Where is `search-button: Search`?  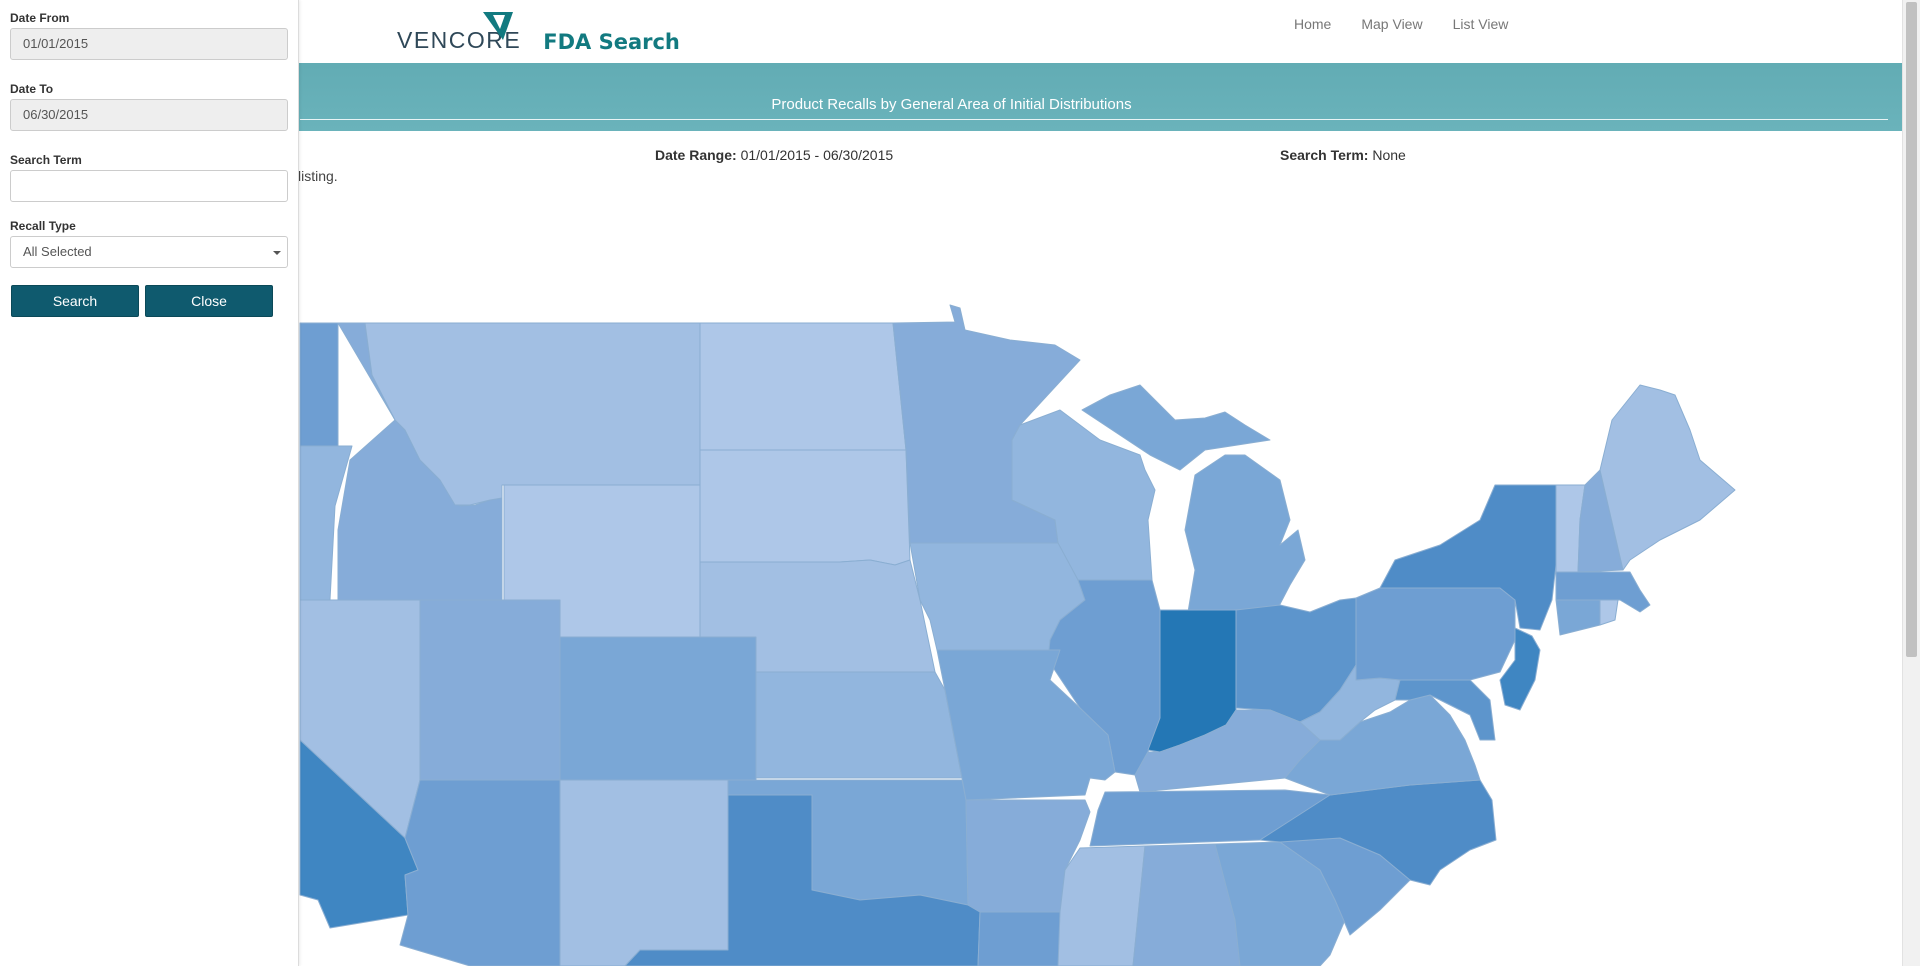
search-button: Search is located at coordinates (75, 301).